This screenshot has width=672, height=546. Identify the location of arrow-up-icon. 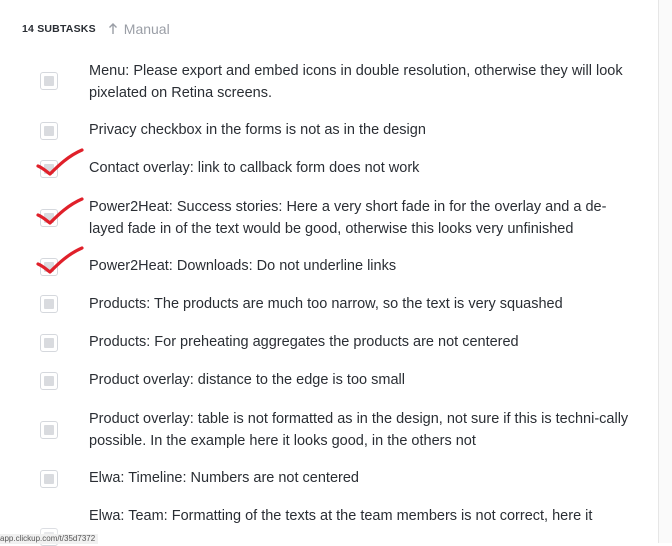
(113, 29).